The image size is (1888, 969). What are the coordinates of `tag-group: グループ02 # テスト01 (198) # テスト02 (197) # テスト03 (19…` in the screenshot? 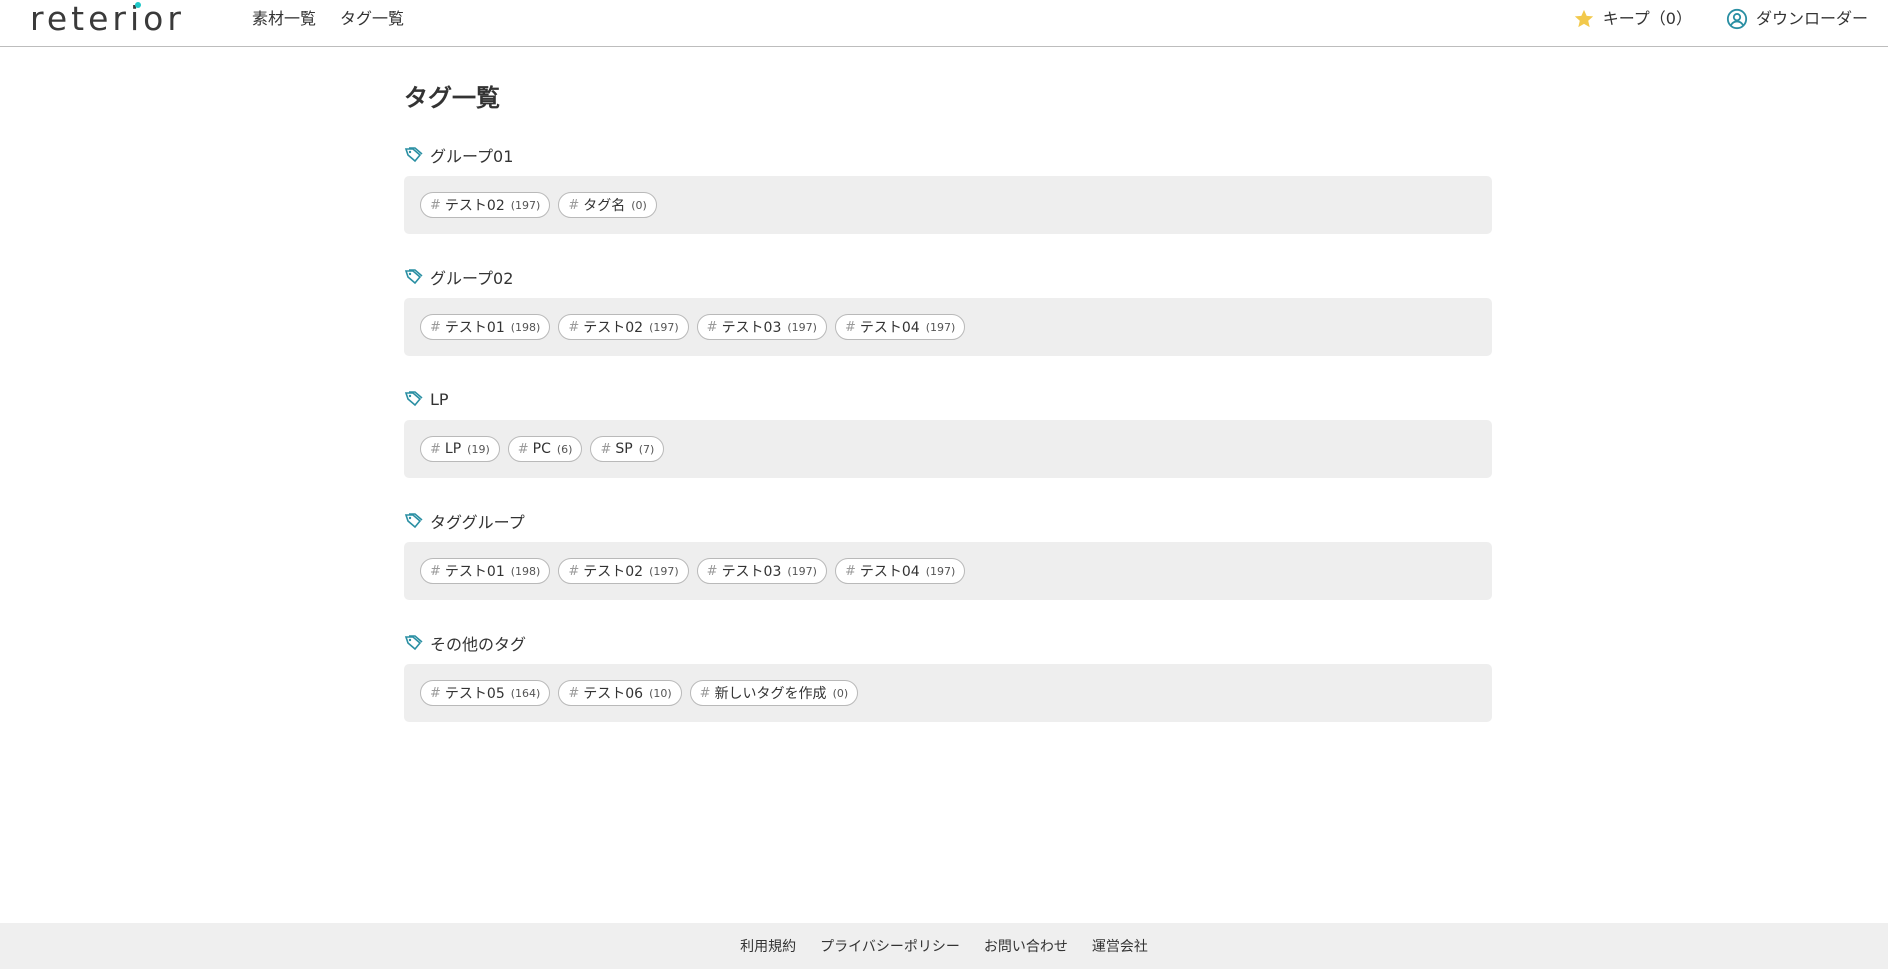 It's located at (948, 311).